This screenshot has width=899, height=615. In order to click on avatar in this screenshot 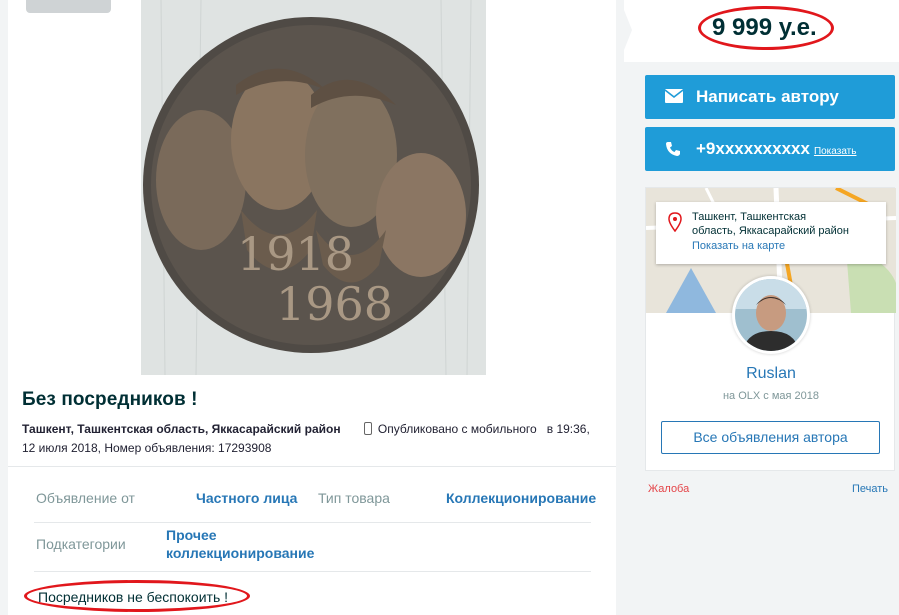, I will do `click(771, 315)`.